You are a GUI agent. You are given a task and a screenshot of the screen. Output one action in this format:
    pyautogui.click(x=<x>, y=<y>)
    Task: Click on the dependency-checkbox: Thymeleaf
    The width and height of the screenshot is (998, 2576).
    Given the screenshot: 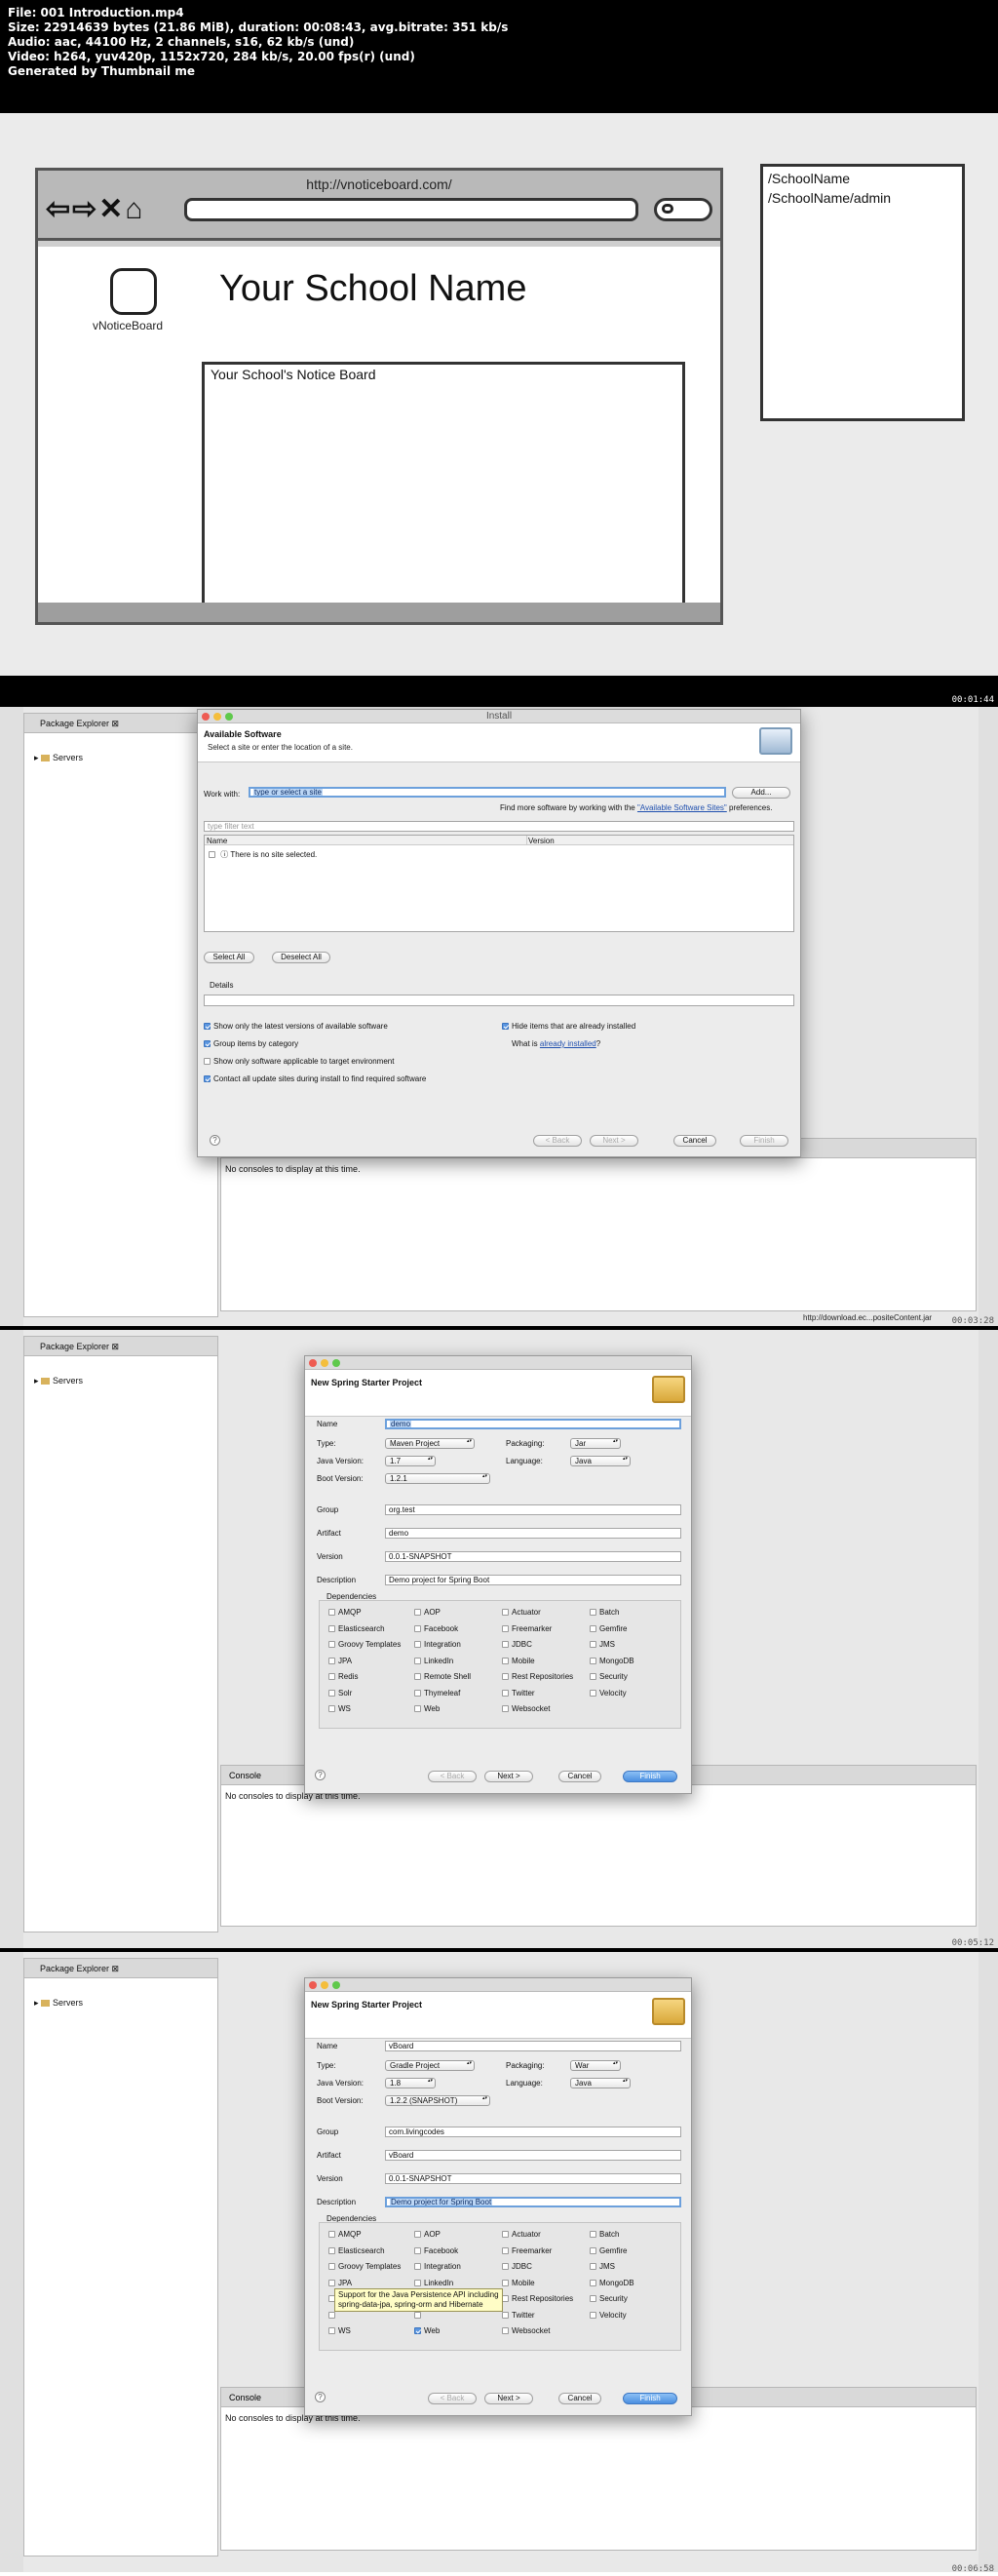 What is the action you would take?
    pyautogui.click(x=437, y=1693)
    